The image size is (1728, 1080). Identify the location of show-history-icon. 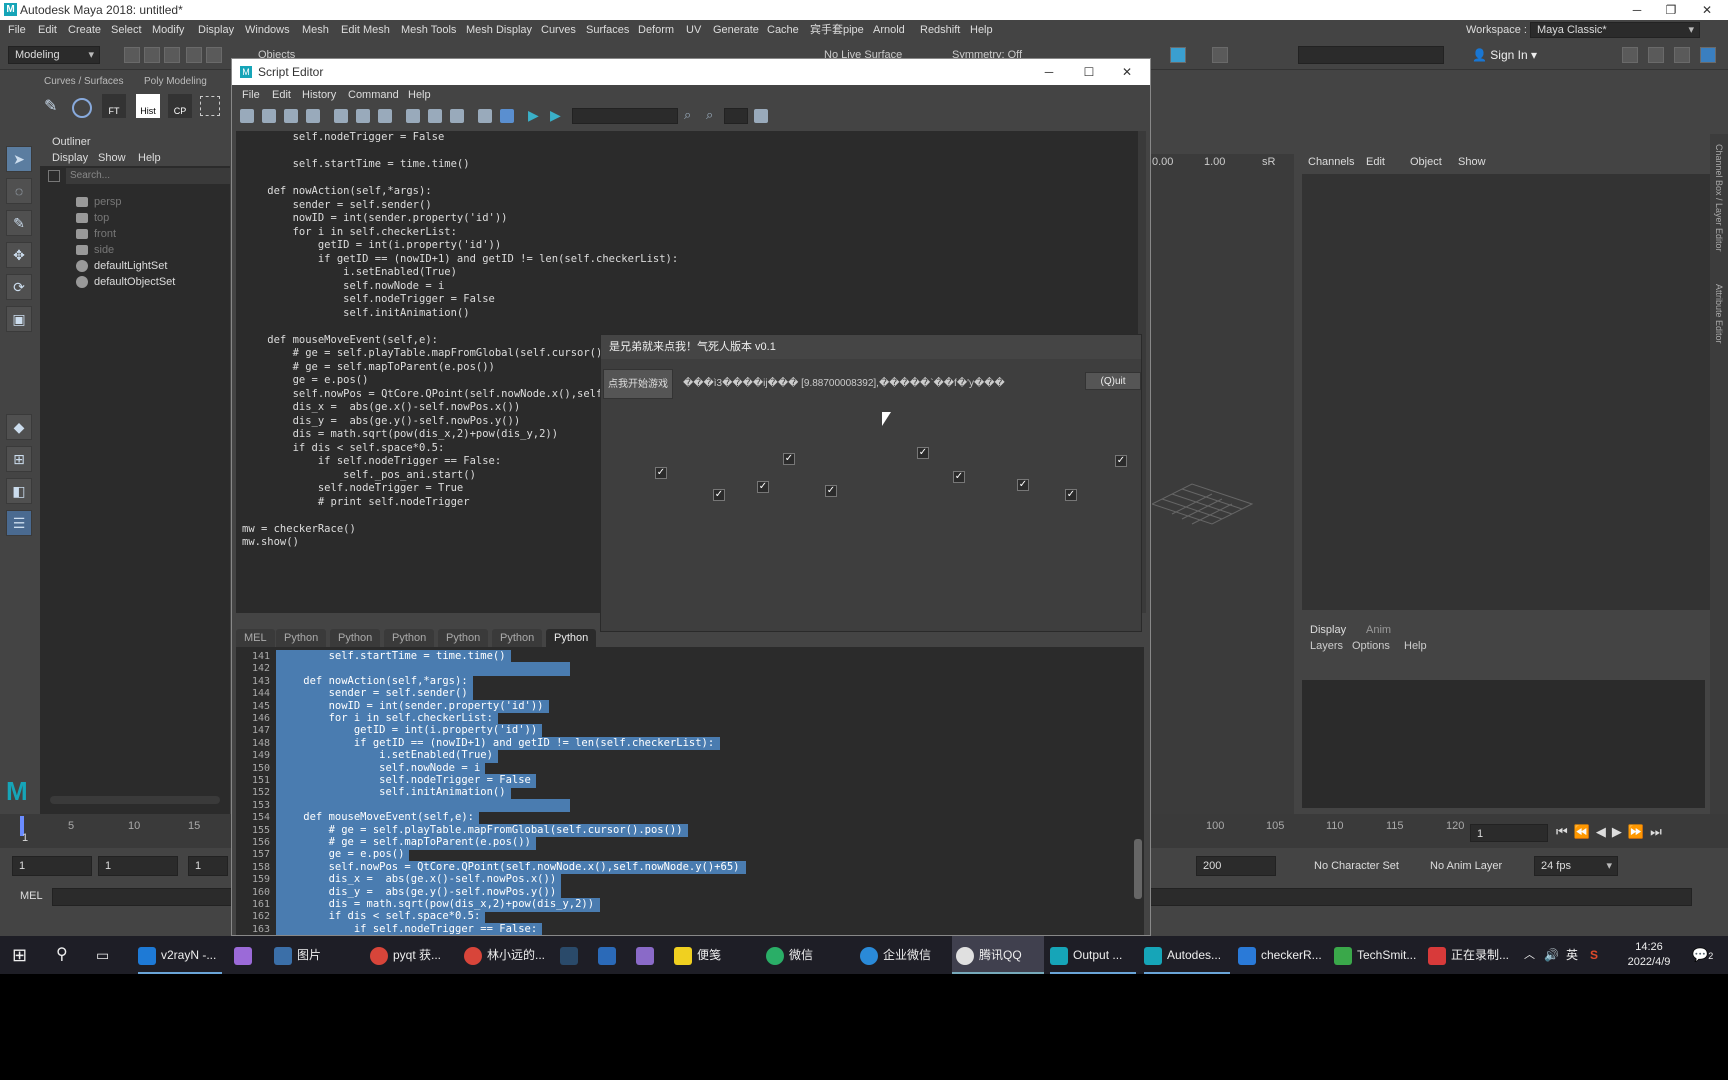
(413, 116).